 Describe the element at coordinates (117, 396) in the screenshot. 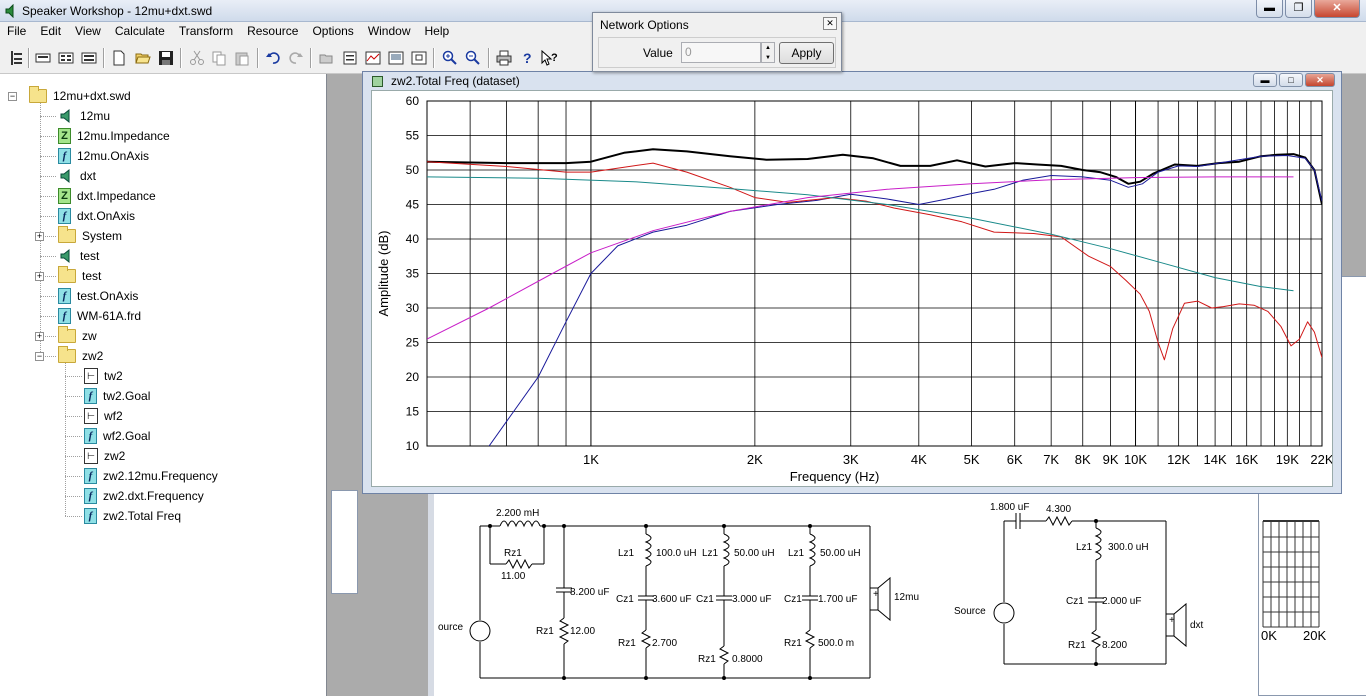

I see `tree-item: f tw2.Goal` at that location.